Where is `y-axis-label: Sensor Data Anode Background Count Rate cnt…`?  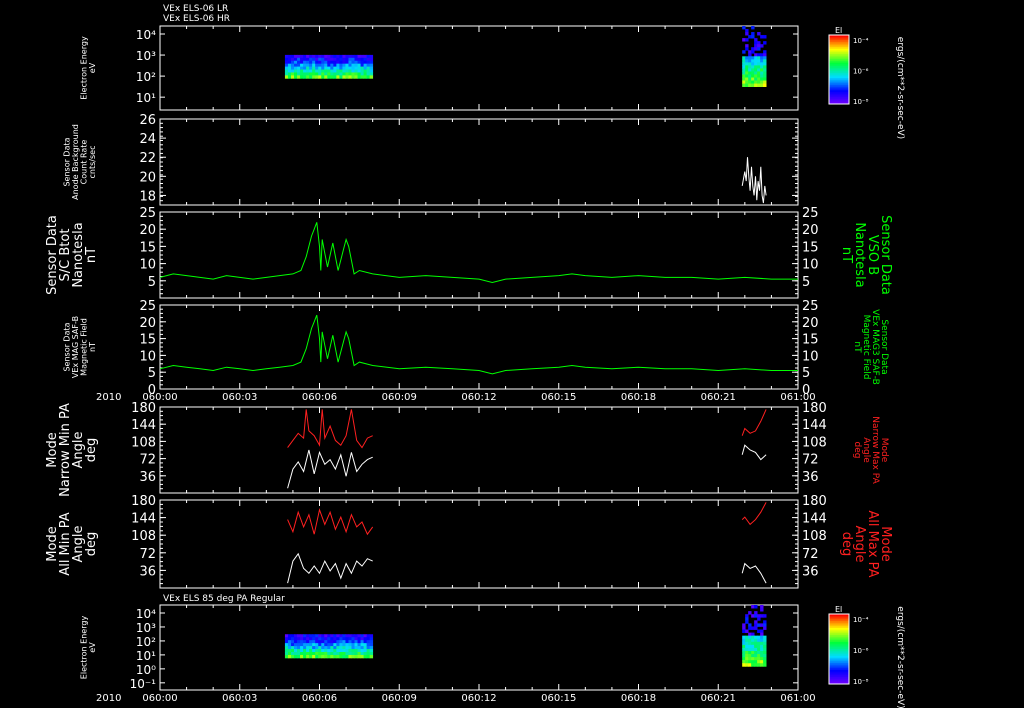
y-axis-label: Sensor Data Anode Background Count Rate cnt… is located at coordinates (80, 162).